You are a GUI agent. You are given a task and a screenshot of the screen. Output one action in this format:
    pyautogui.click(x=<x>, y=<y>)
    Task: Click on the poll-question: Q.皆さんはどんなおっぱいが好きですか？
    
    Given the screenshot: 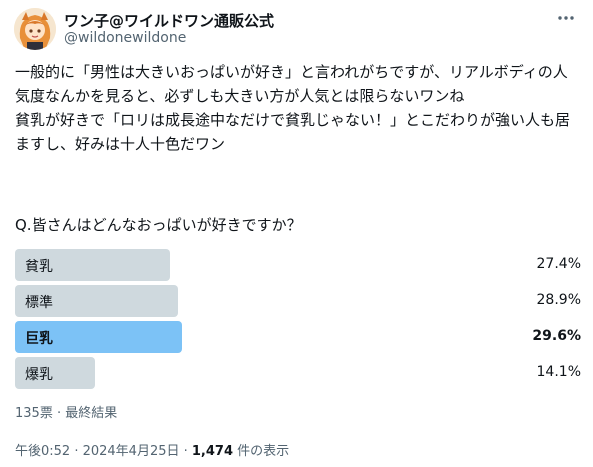 What is the action you would take?
    pyautogui.click(x=158, y=225)
    